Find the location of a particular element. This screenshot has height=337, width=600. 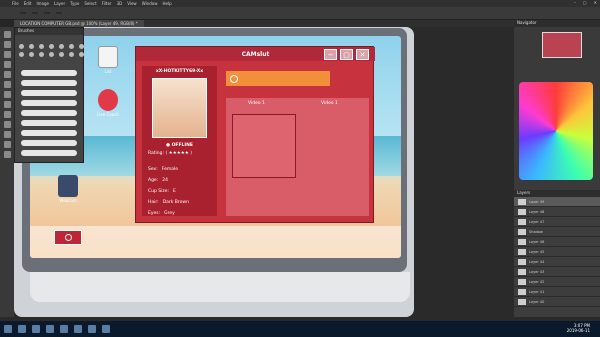

layer-row: Layer 43 is located at coordinates (557, 272).